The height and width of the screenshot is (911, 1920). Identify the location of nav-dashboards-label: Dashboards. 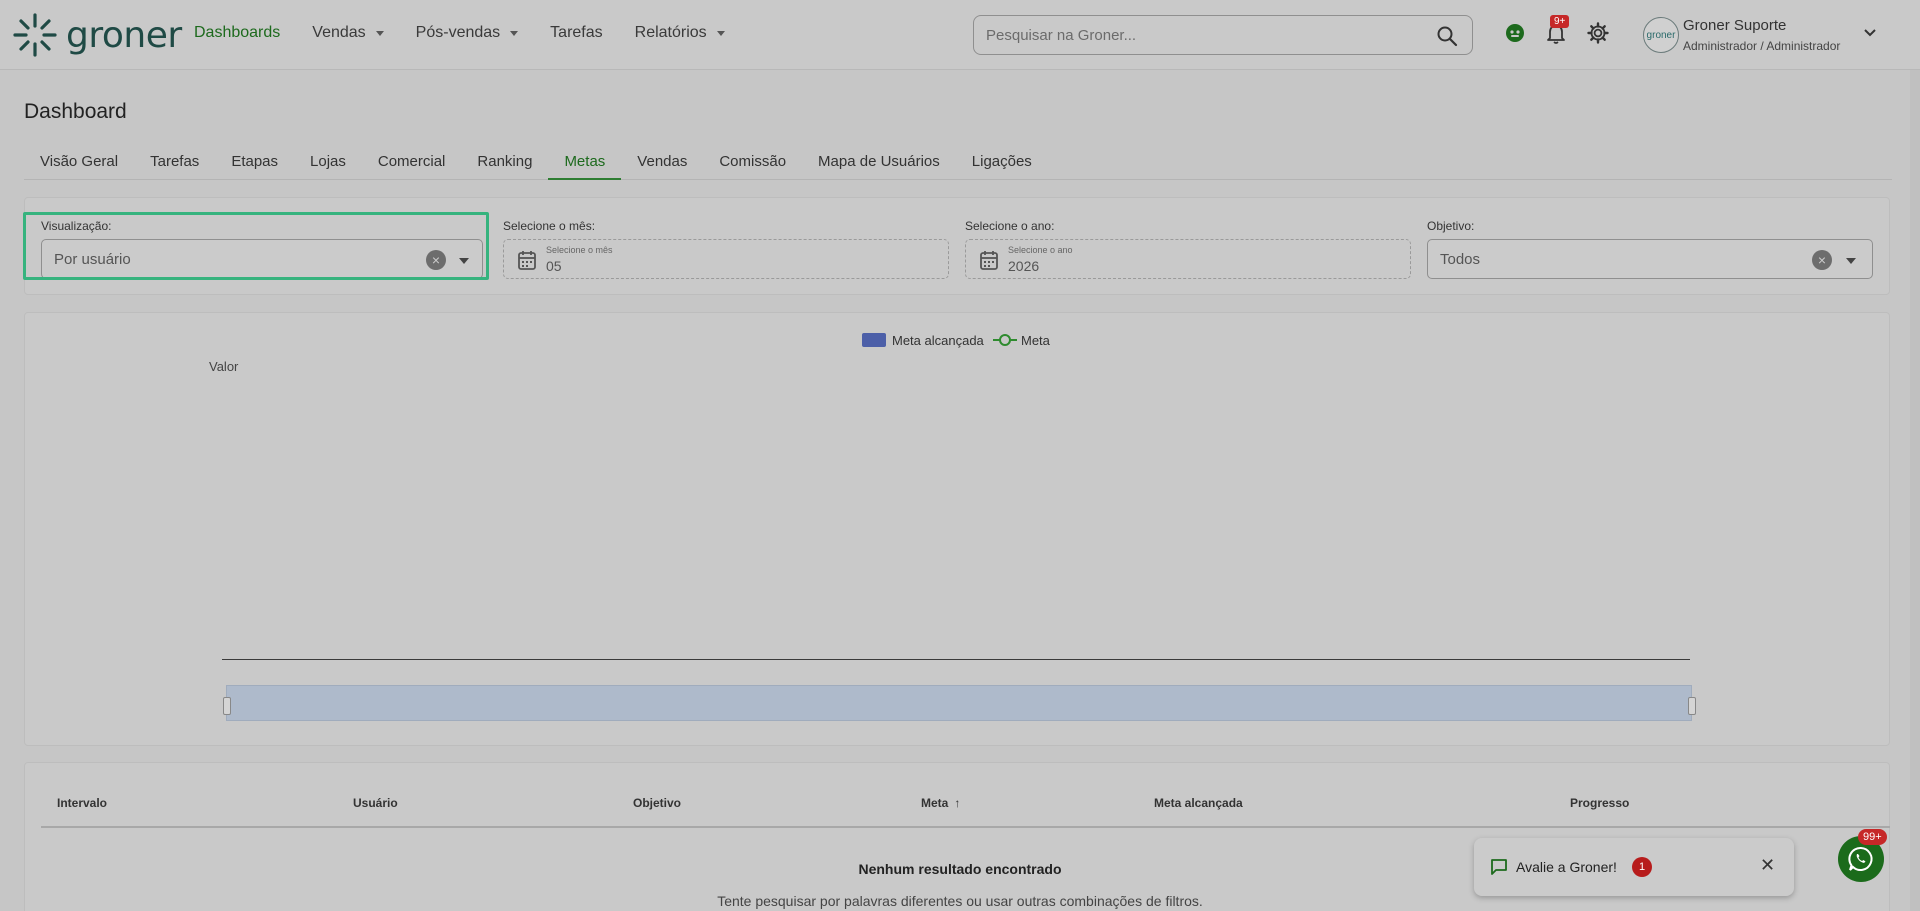
(237, 32).